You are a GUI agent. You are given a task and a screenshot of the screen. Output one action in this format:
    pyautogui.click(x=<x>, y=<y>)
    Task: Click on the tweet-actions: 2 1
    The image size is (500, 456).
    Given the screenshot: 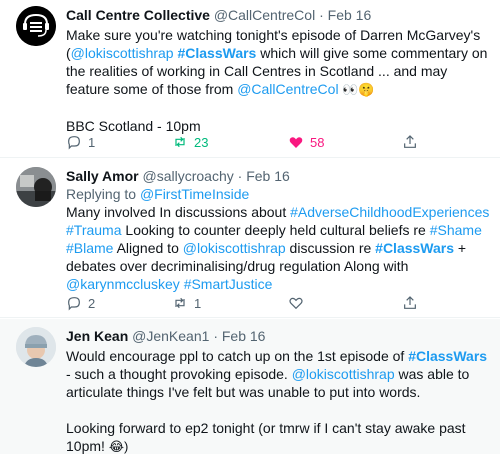 What is the action you would take?
    pyautogui.click(x=276, y=305)
    